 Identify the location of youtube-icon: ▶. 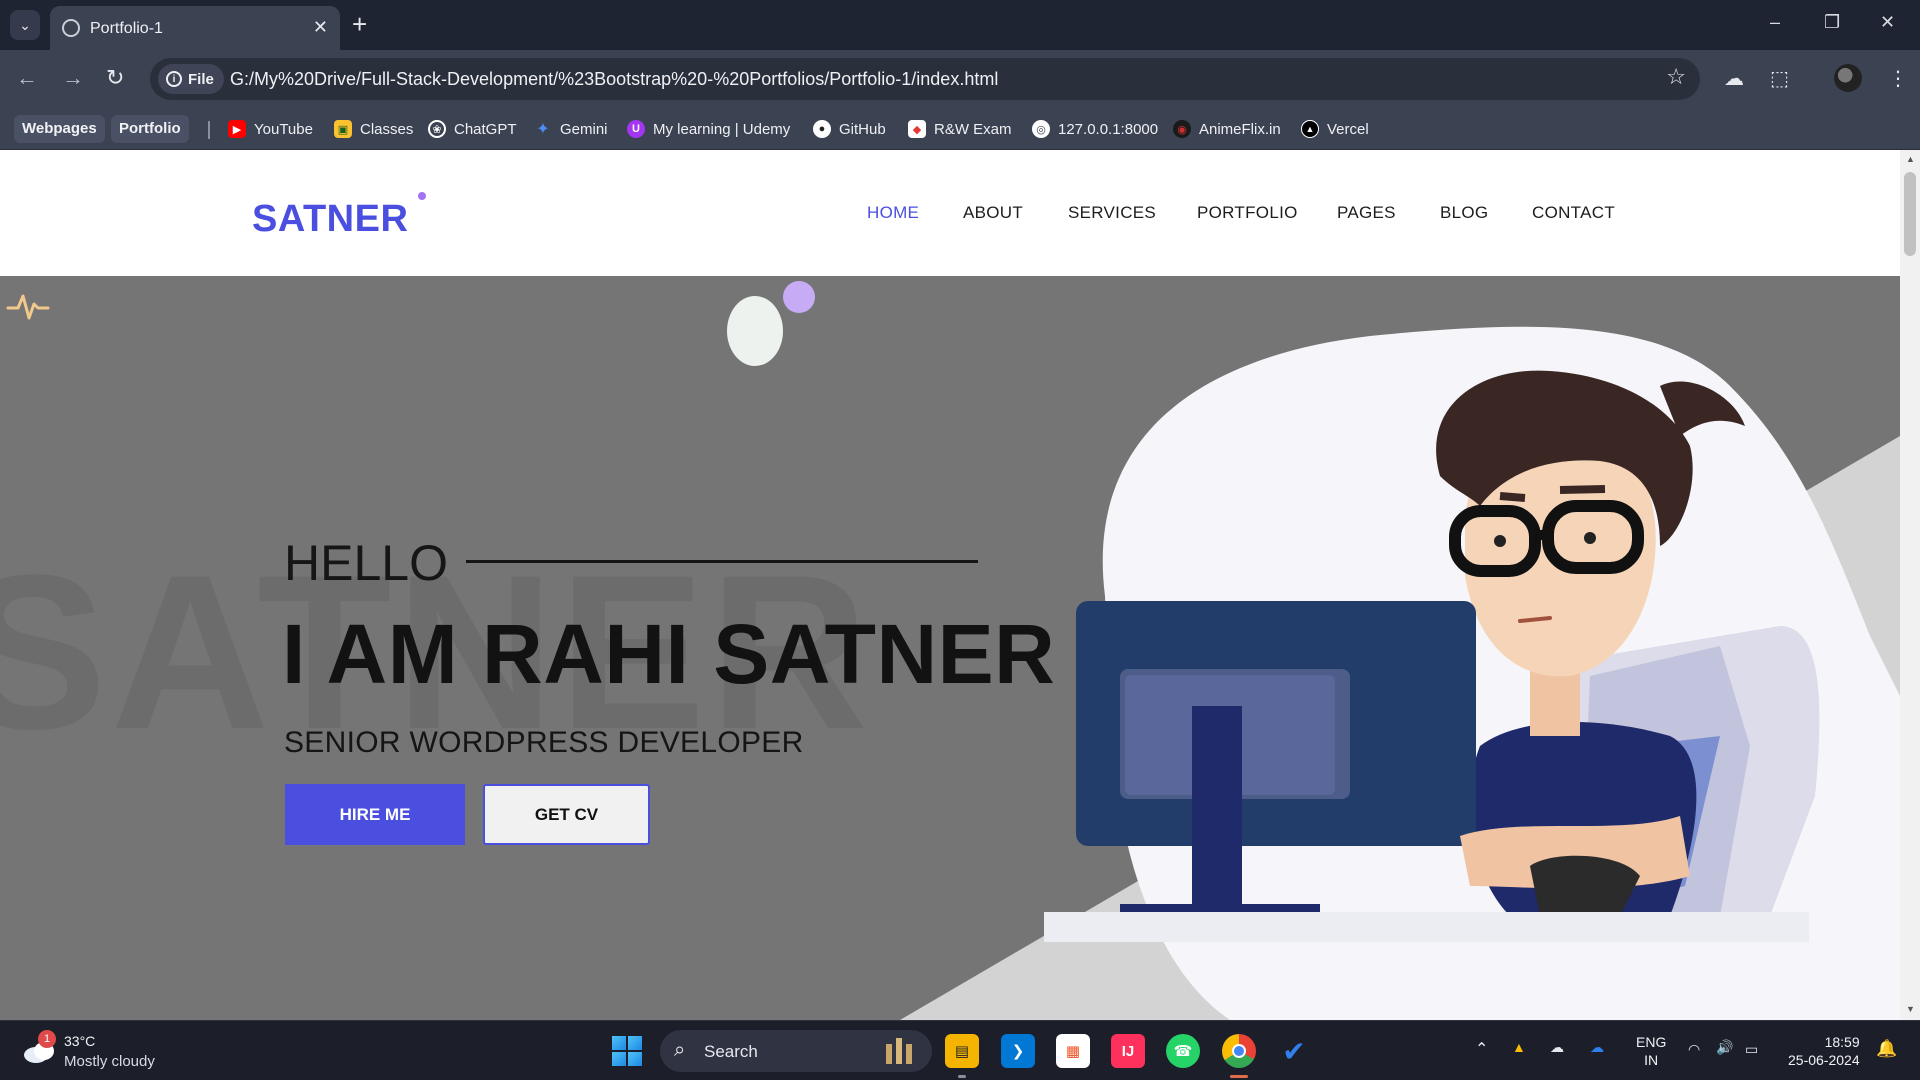
(237, 129).